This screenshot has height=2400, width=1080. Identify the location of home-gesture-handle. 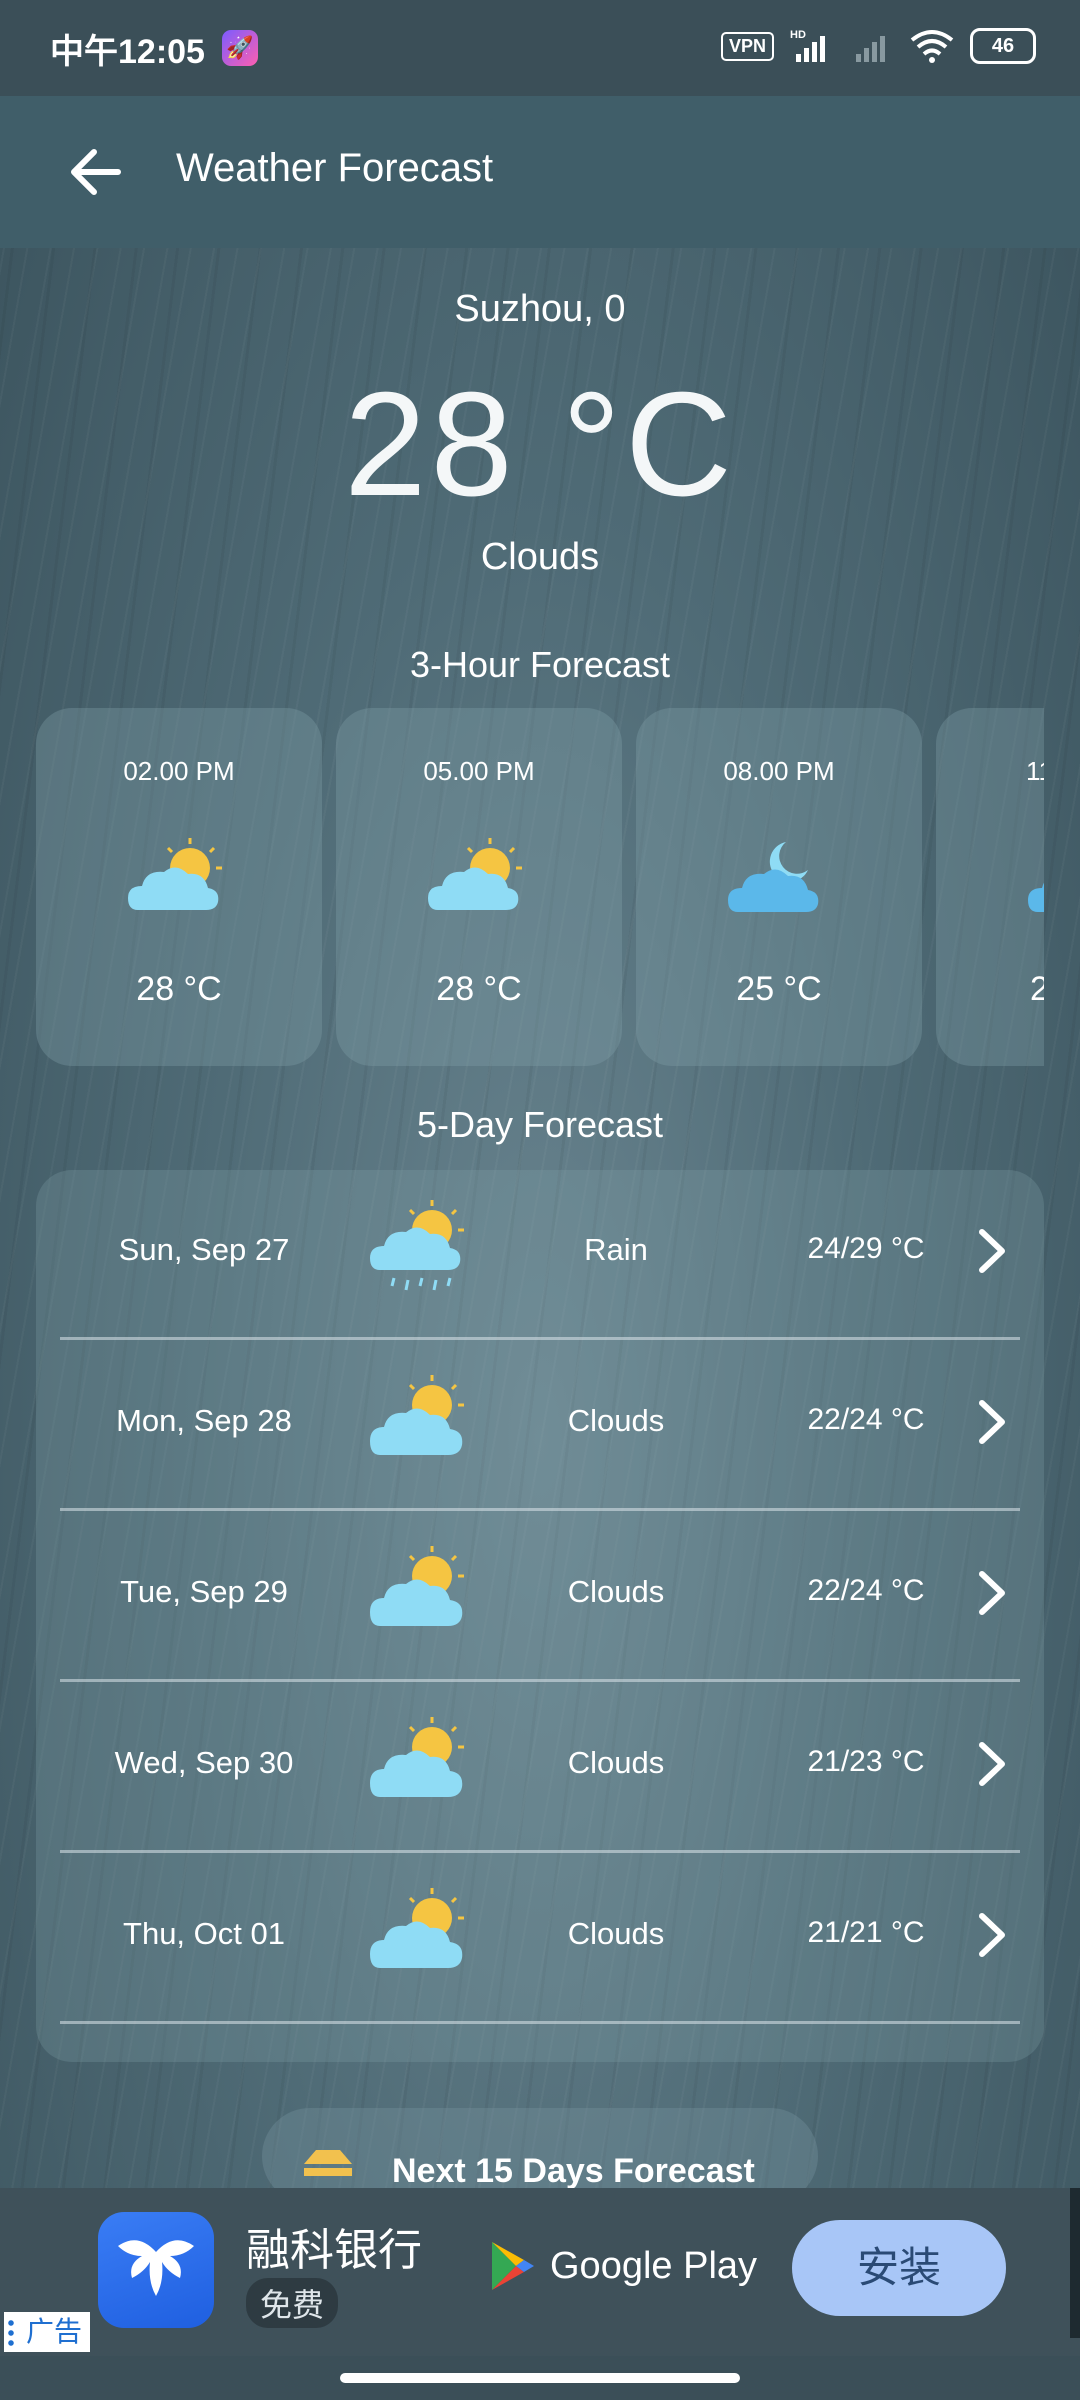
(540, 2378).